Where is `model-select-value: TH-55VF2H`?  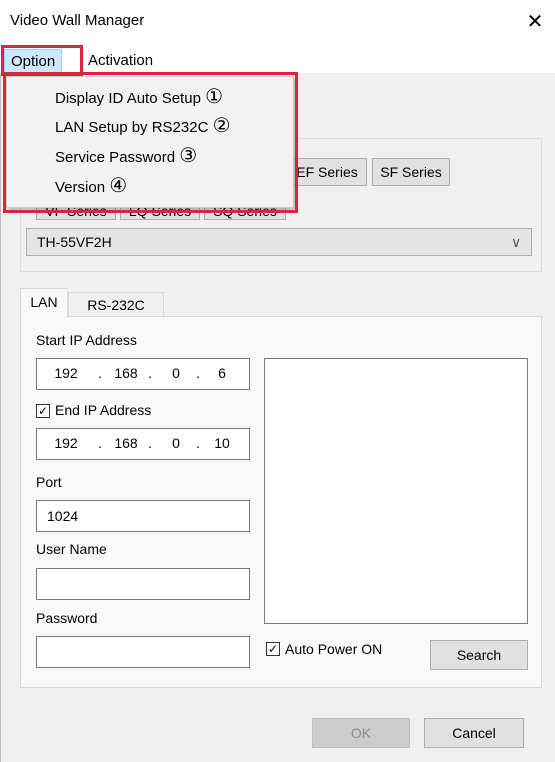 model-select-value: TH-55VF2H is located at coordinates (74, 242).